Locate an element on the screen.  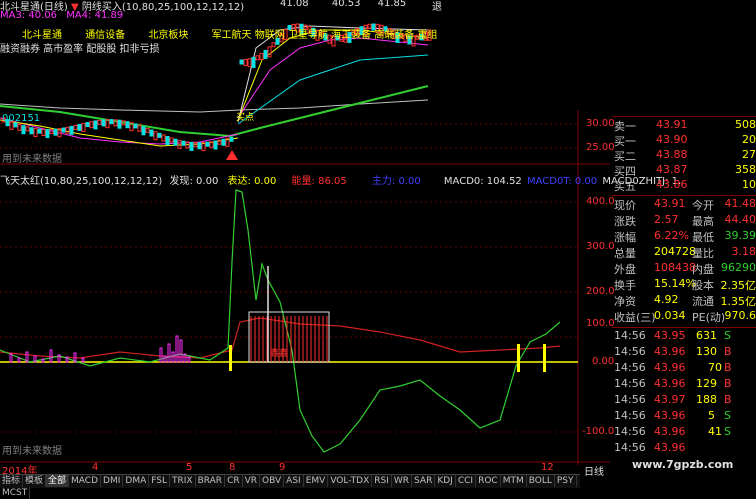
tab-dma: DMA is located at coordinates (136, 481).